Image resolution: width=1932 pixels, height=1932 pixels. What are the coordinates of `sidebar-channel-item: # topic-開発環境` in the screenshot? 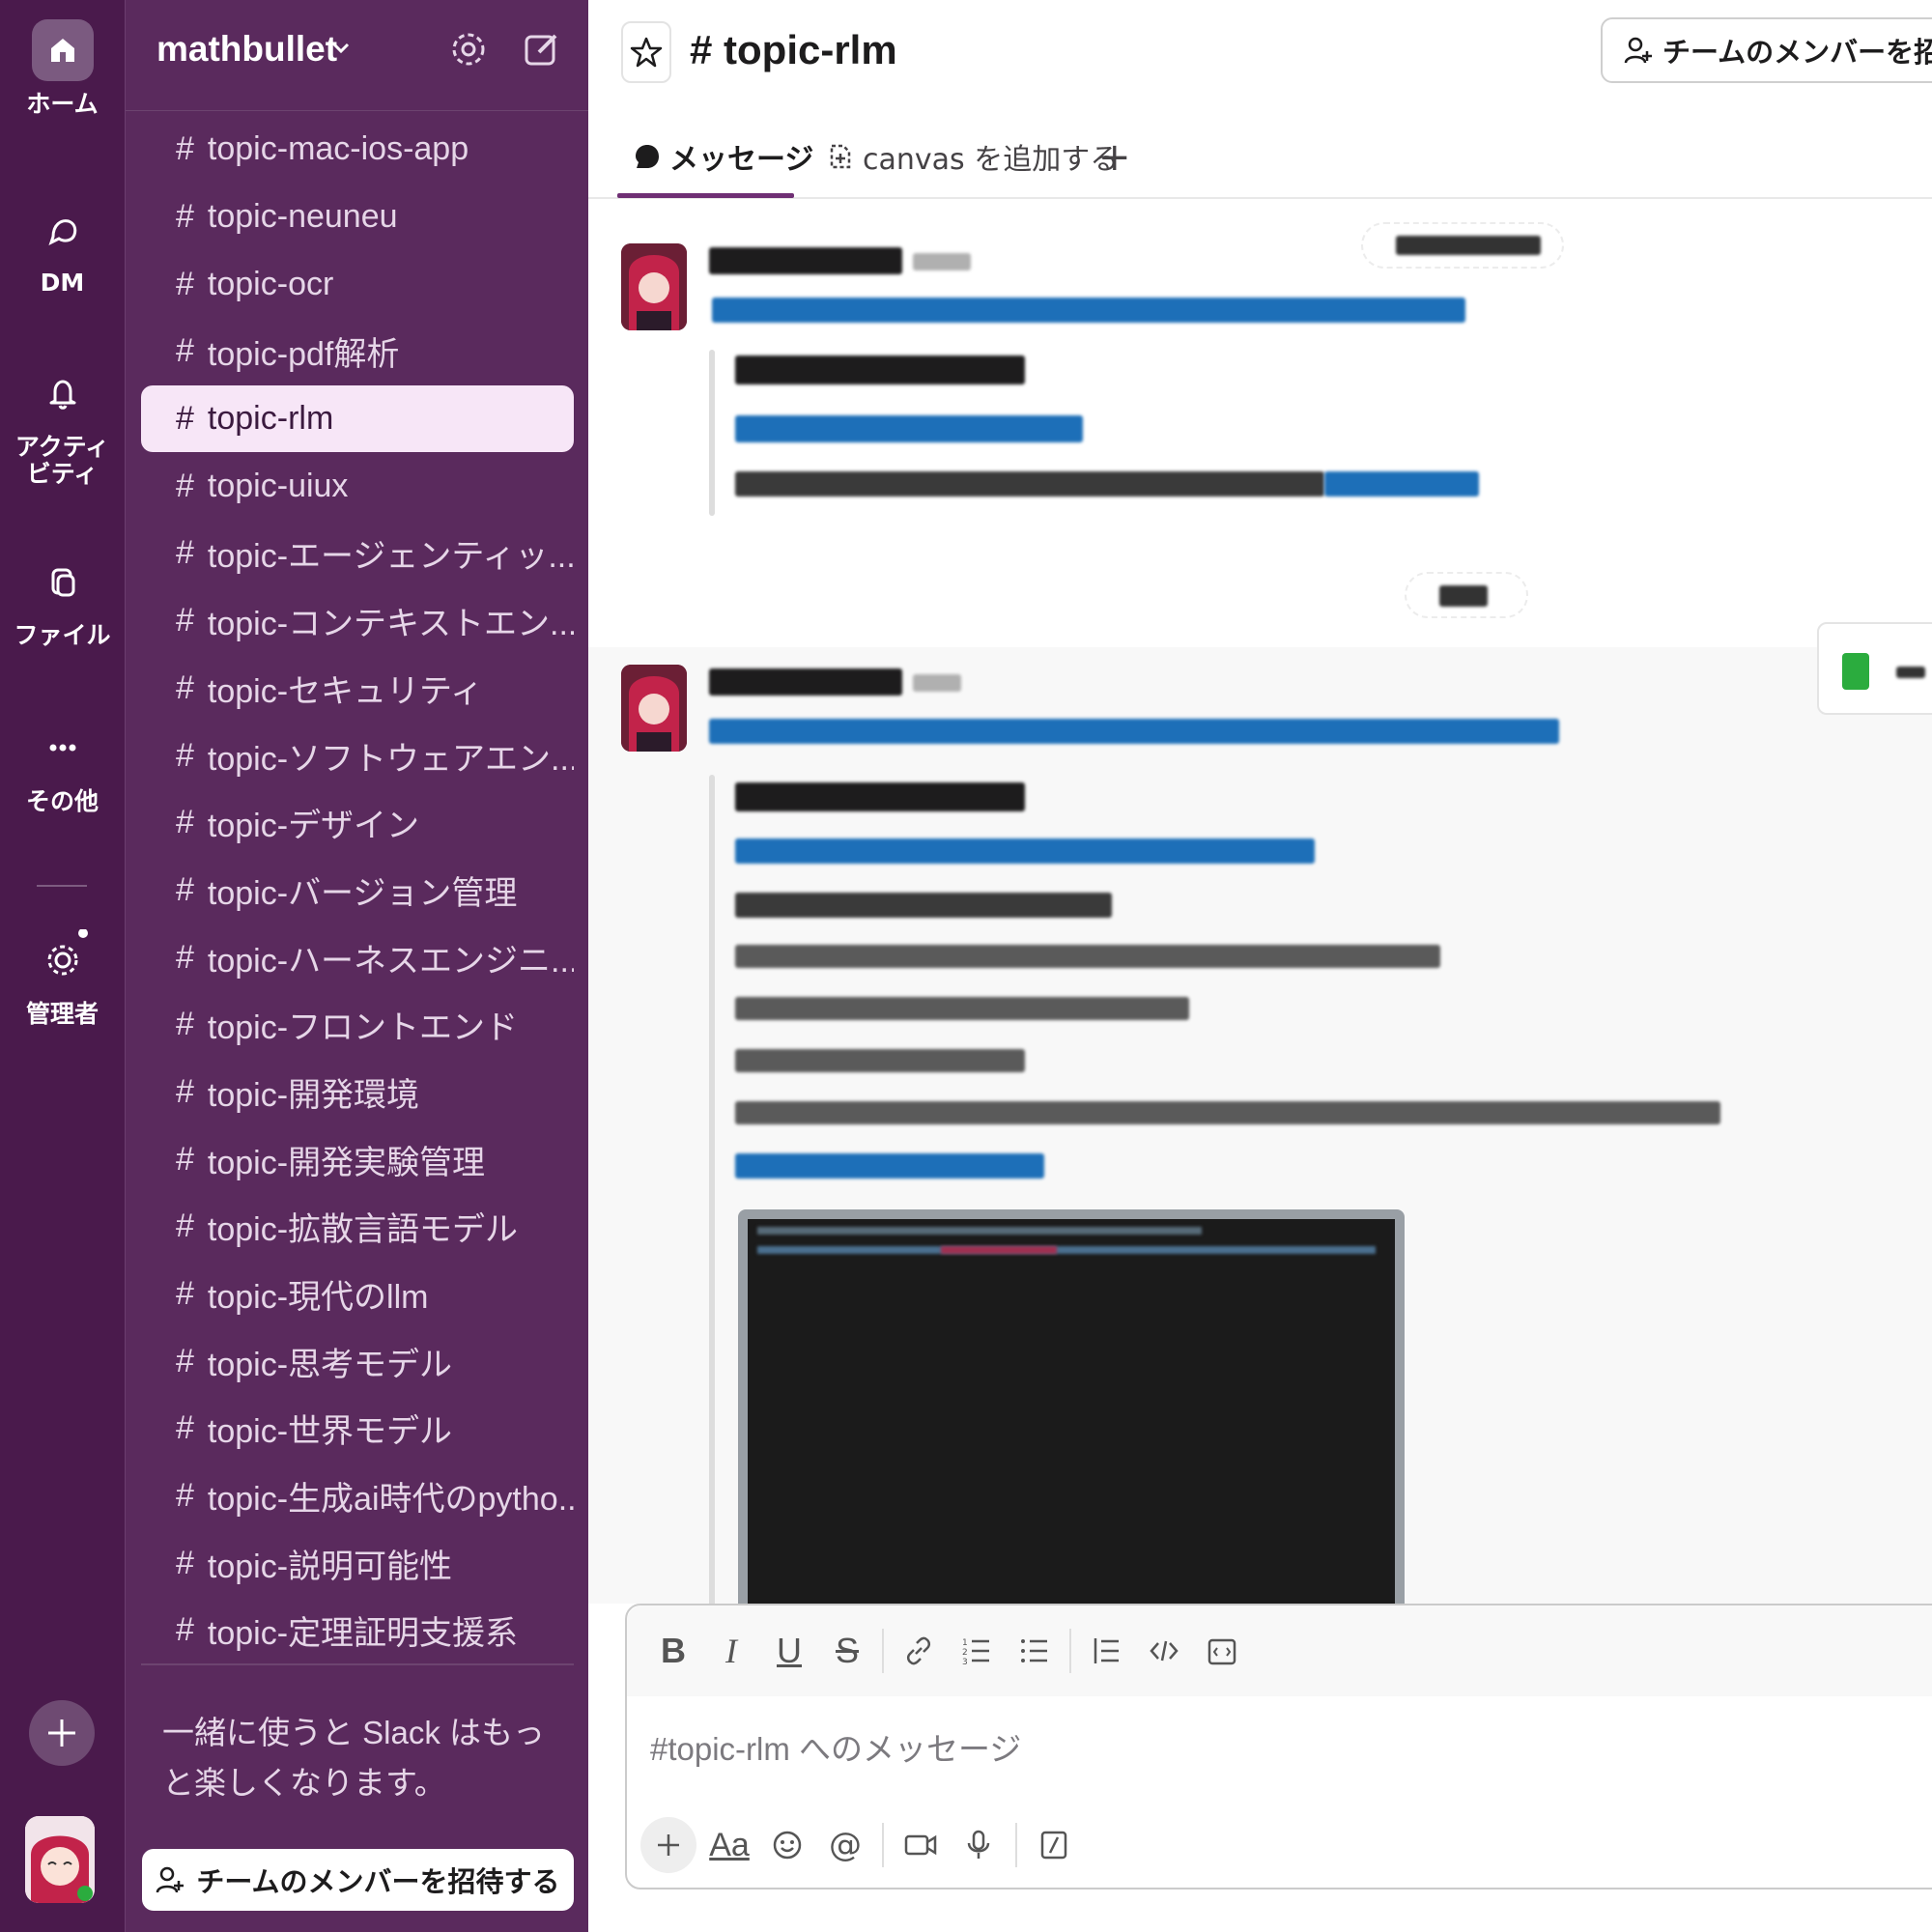 It's located at (357, 1092).